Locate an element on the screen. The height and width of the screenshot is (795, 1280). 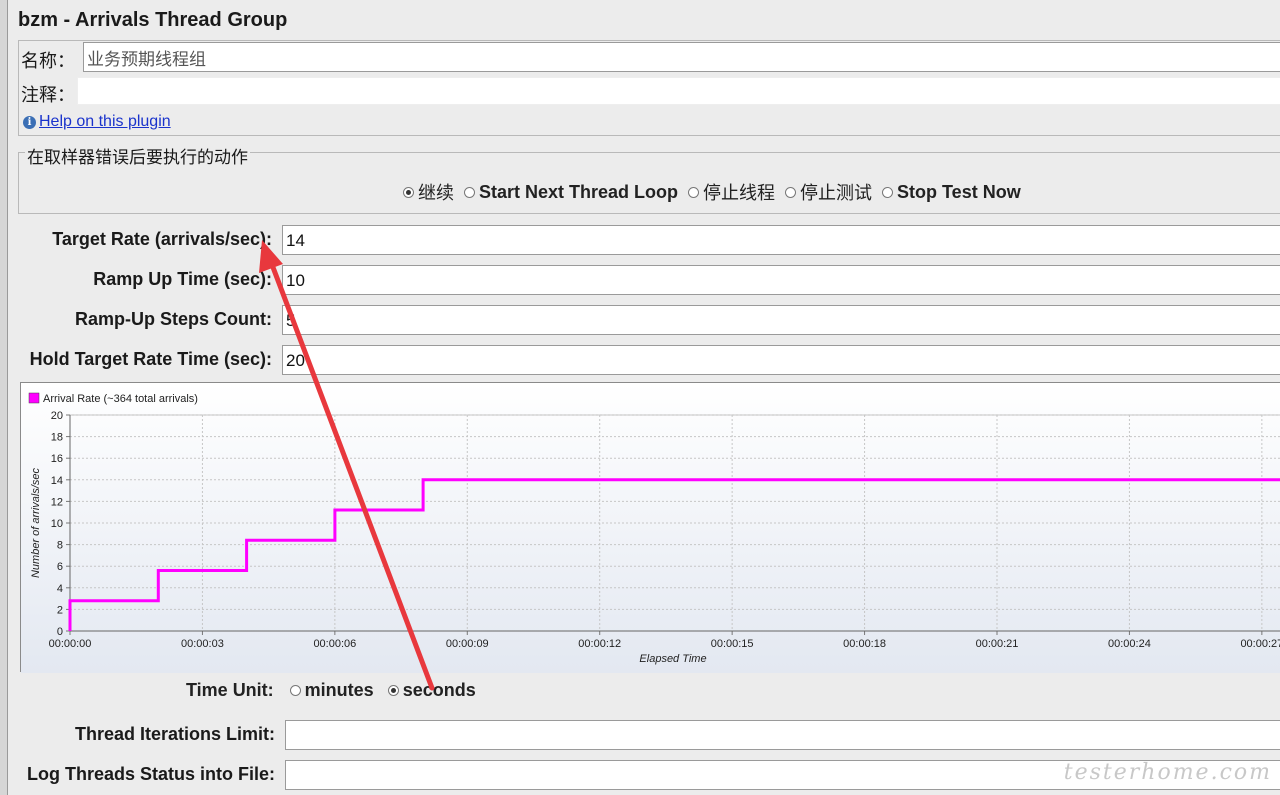
x-tick-label: 00:00:03 is located at coordinates (202, 644).